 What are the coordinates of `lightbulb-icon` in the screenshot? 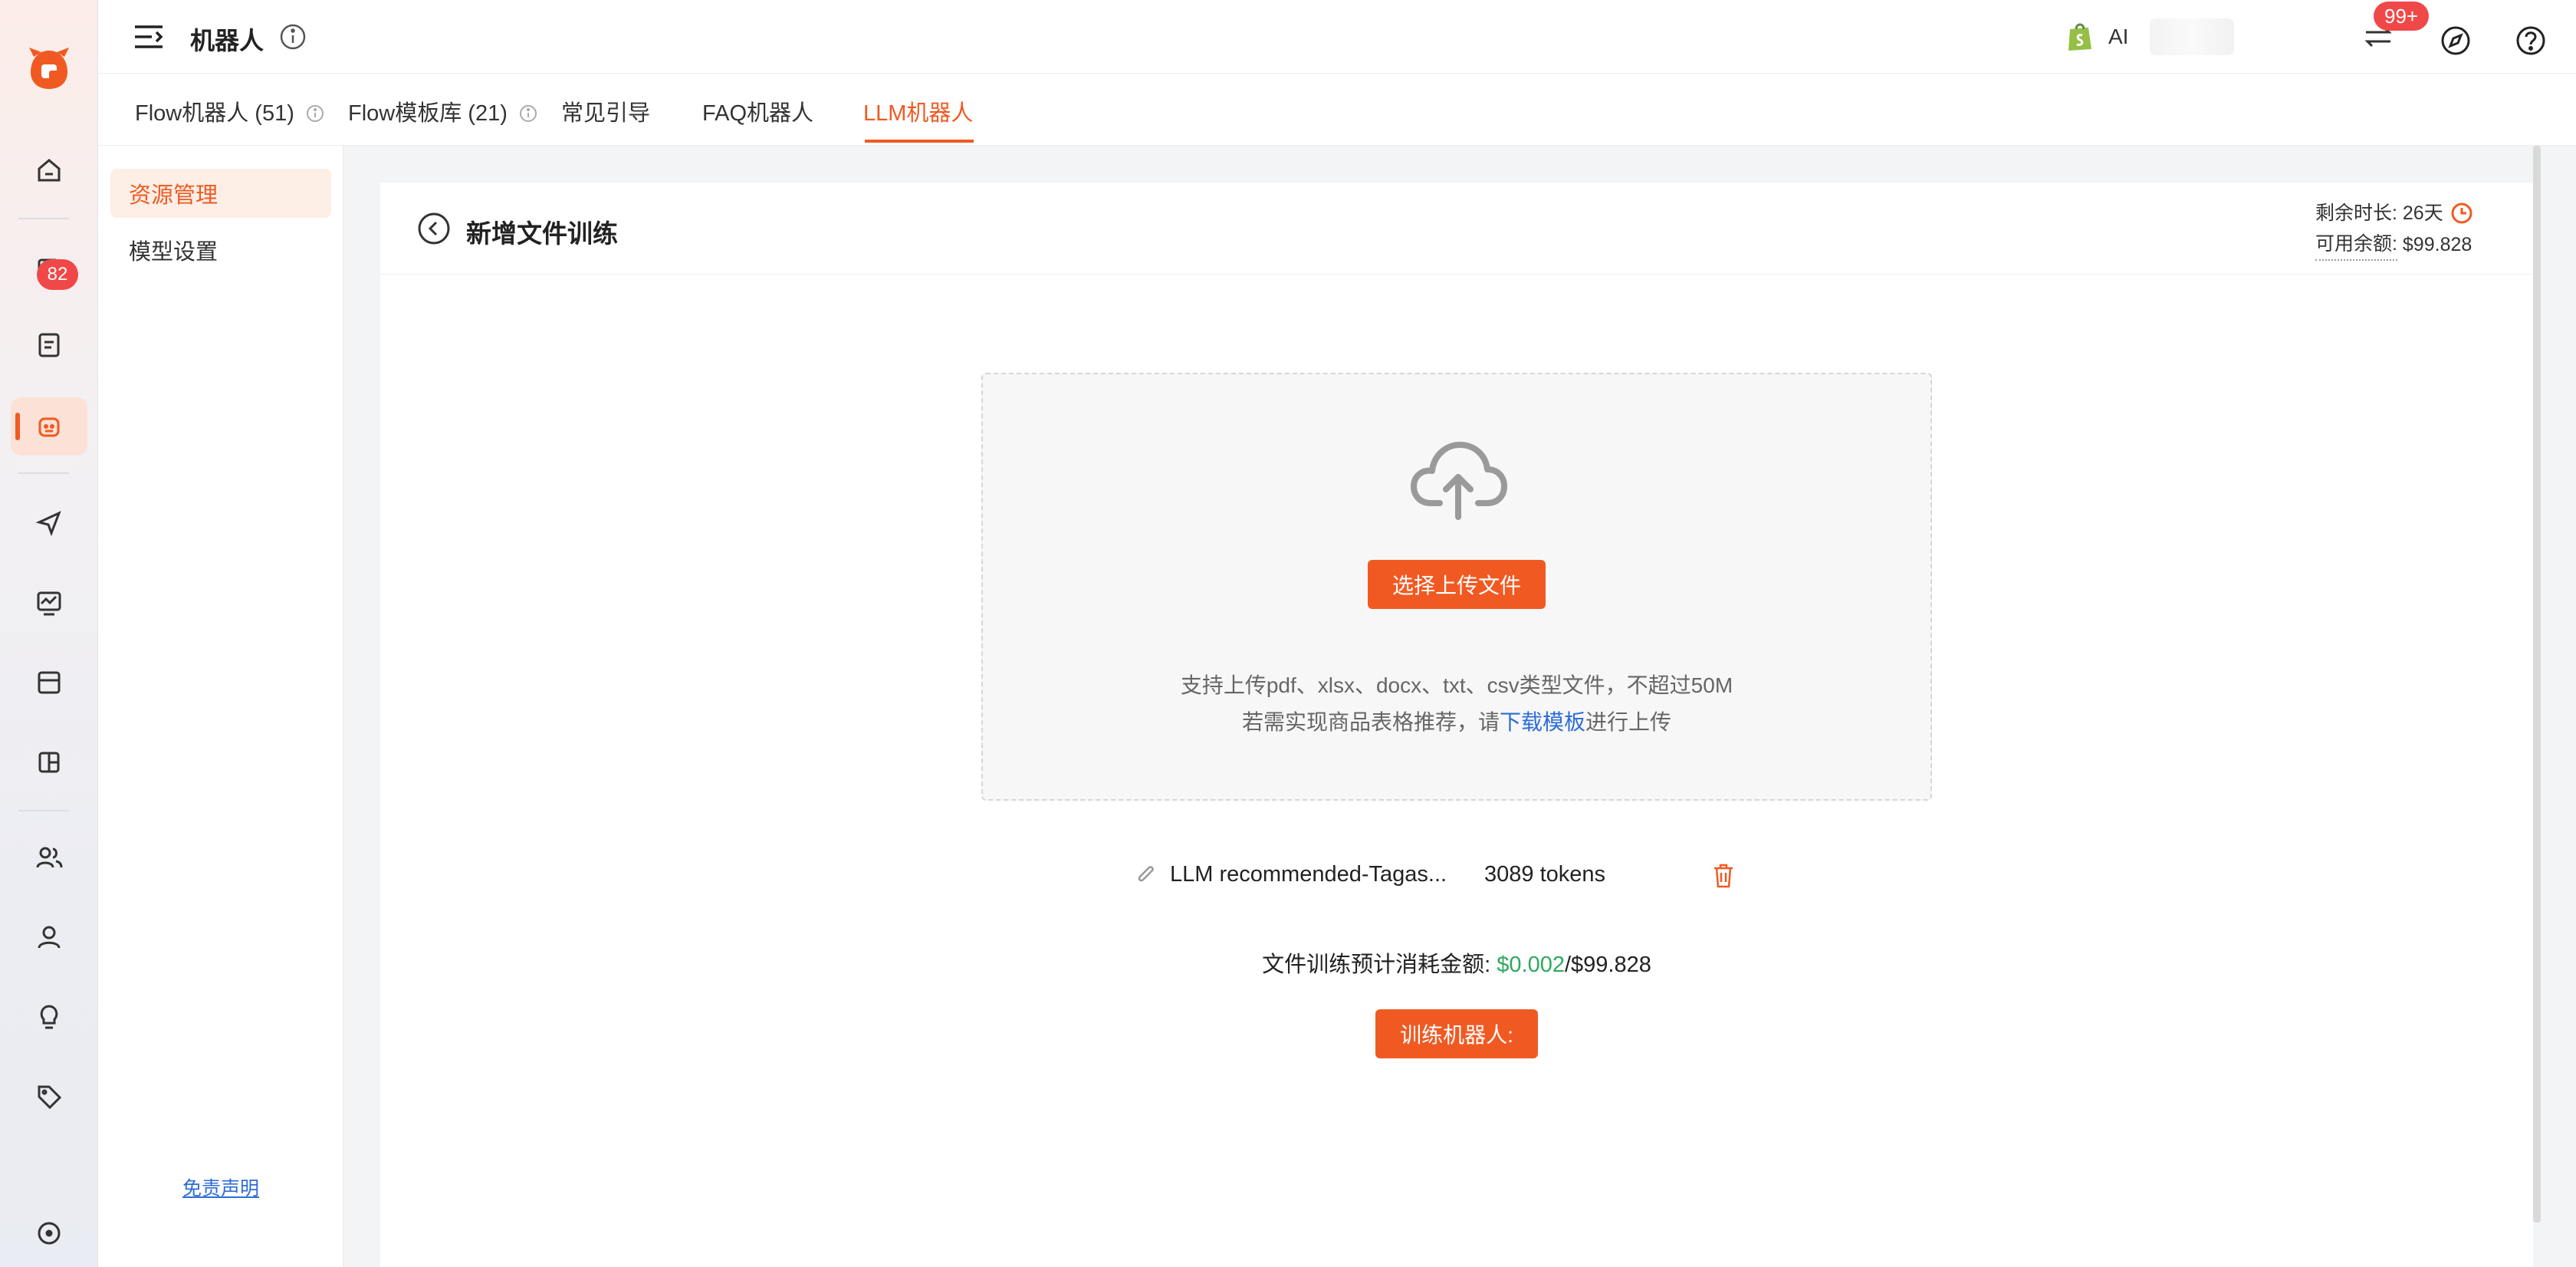 It's located at (49, 1017).